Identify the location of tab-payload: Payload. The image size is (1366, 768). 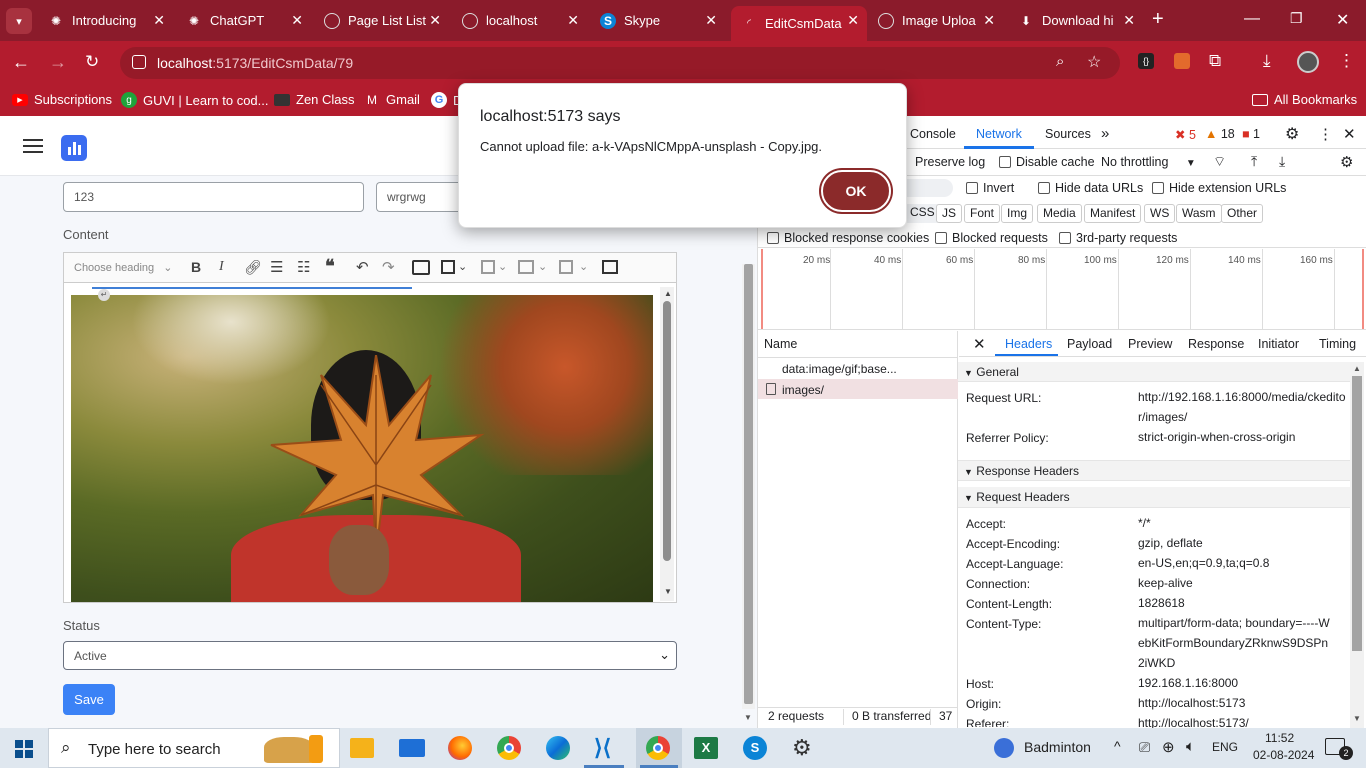
(1089, 344).